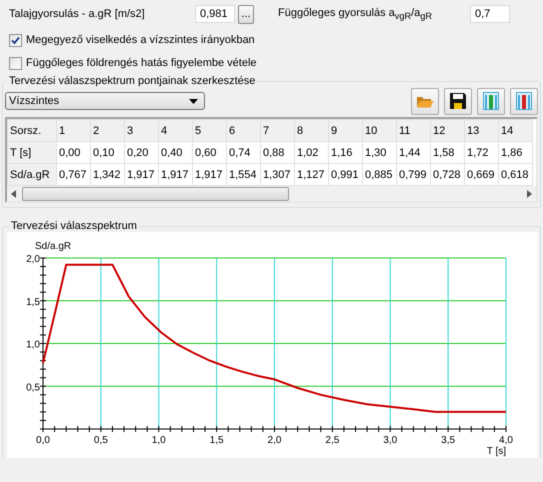 This screenshot has height=482, width=543. I want to click on insert-column-button, so click(491, 101).